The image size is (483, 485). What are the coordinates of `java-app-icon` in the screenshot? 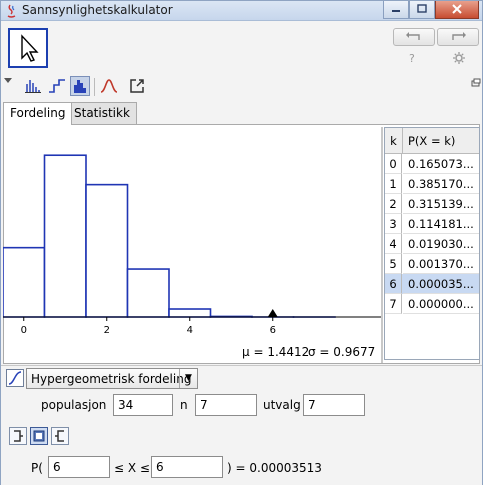 It's located at (11, 11).